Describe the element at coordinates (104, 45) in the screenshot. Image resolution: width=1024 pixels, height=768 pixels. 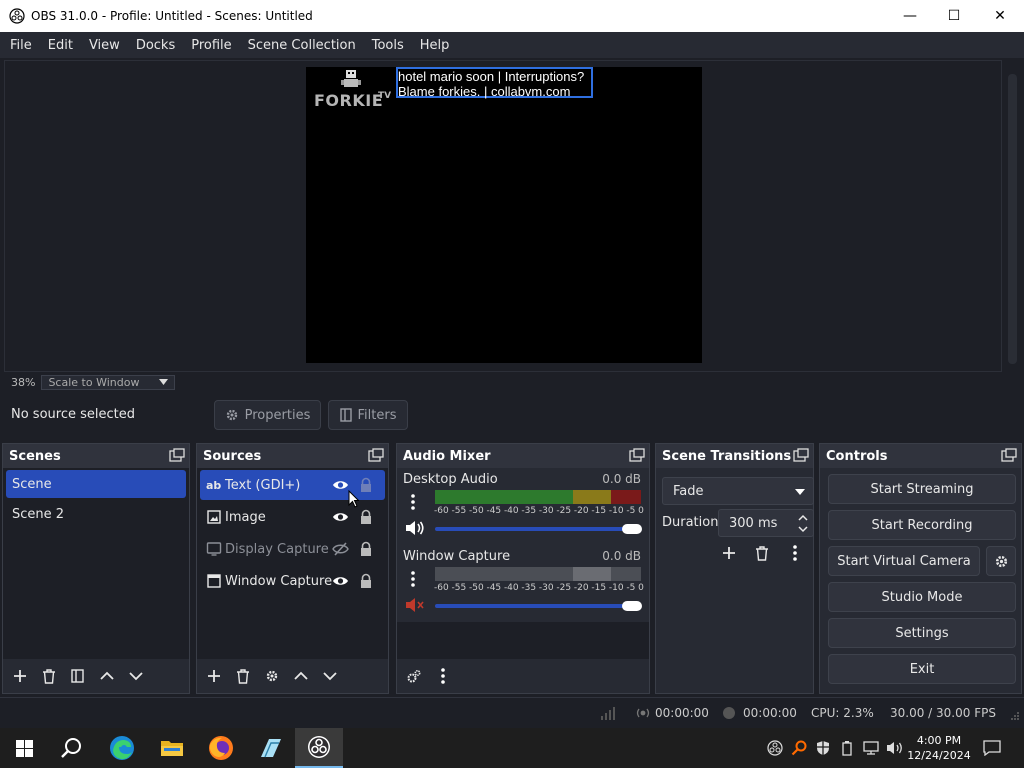
I see `menu-view: View` at that location.